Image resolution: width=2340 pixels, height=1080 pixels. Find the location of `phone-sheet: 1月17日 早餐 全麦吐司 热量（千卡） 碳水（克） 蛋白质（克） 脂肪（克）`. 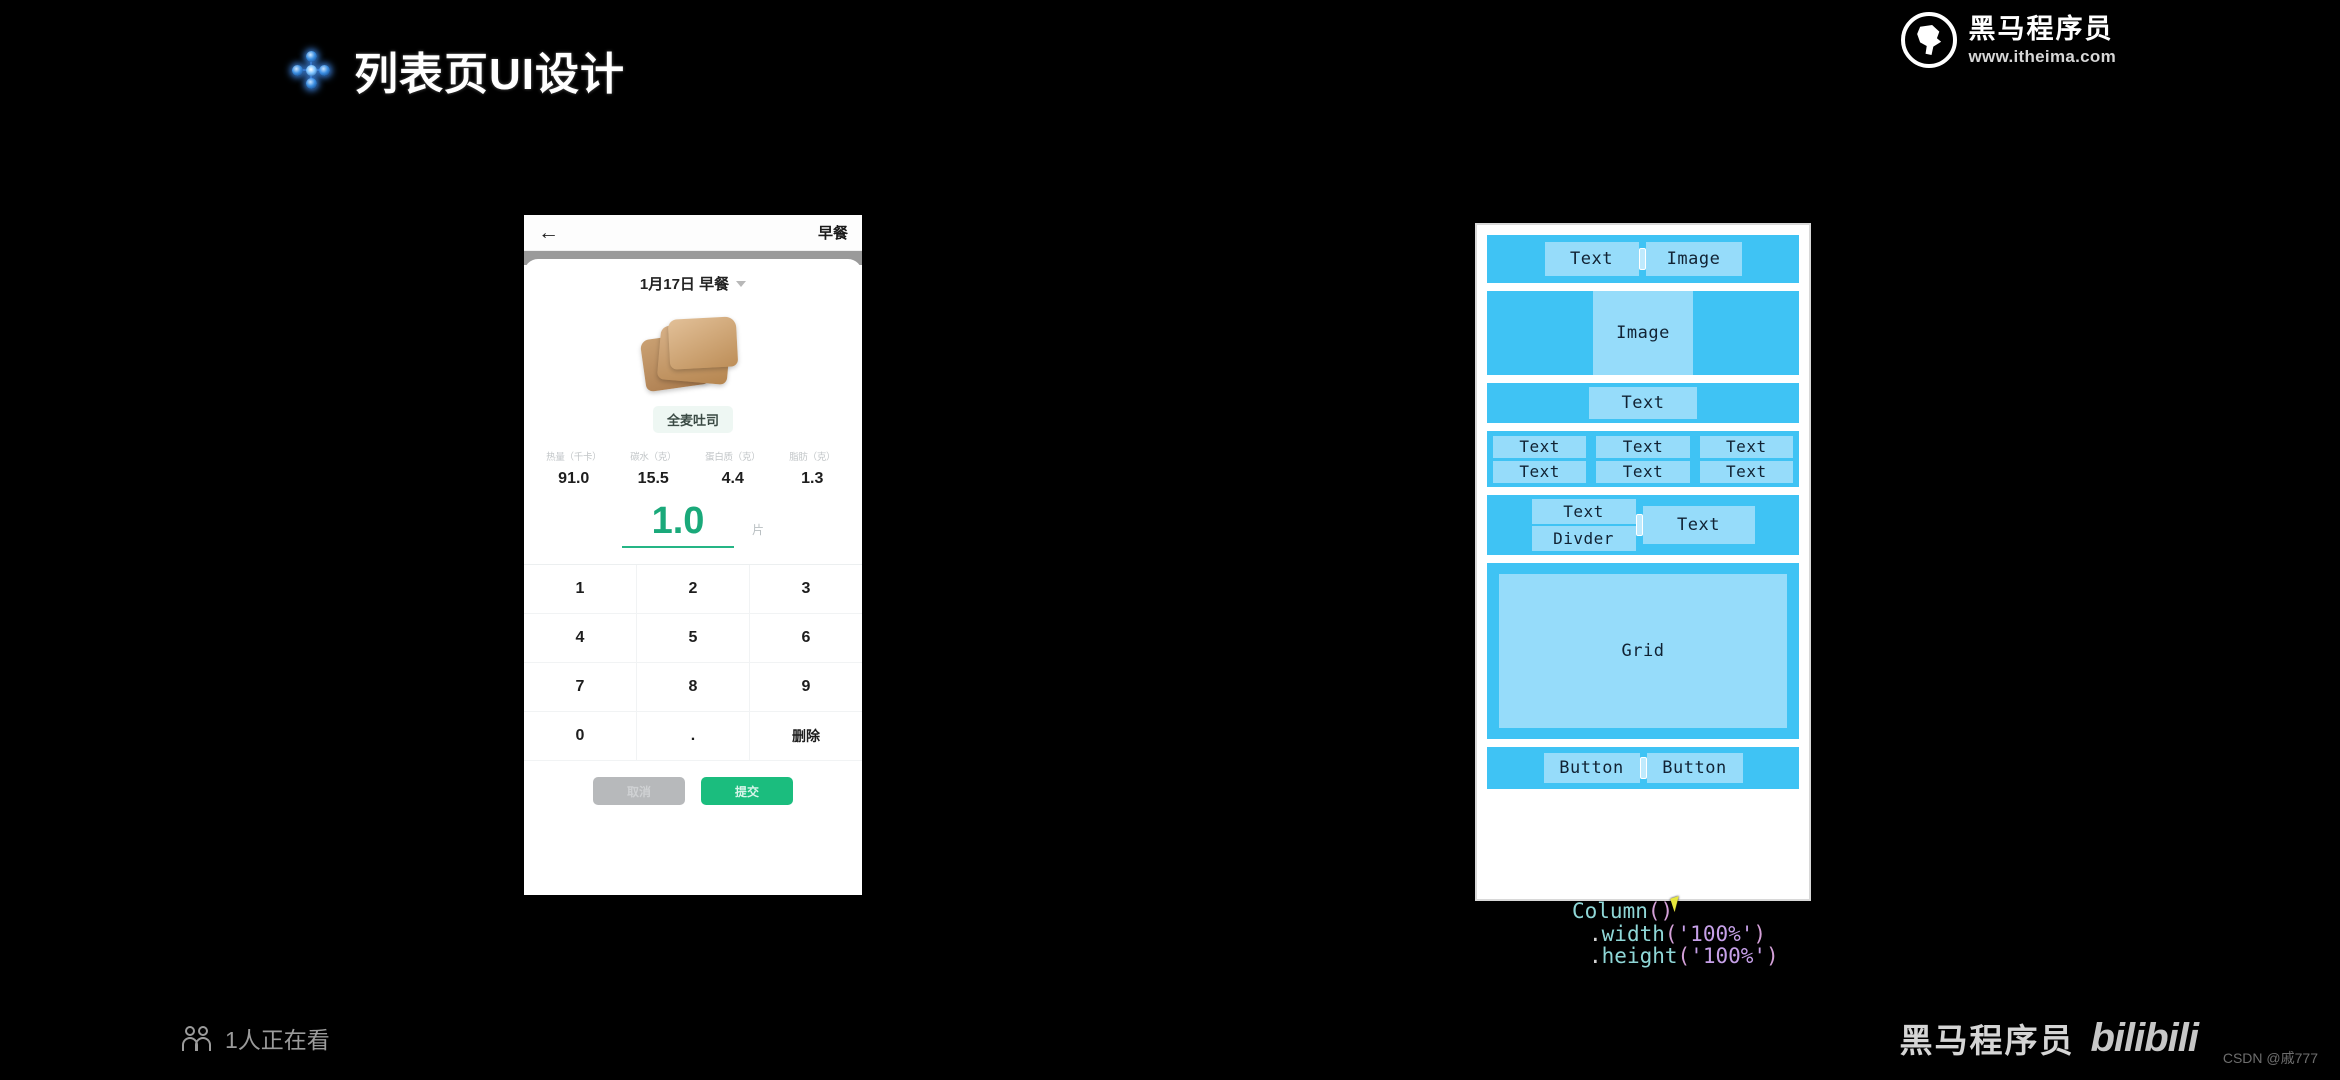

phone-sheet: 1月17日 早餐 全麦吐司 热量（千卡） 碳水（克） 蛋白质（克） 脂肪（克） is located at coordinates (693, 577).